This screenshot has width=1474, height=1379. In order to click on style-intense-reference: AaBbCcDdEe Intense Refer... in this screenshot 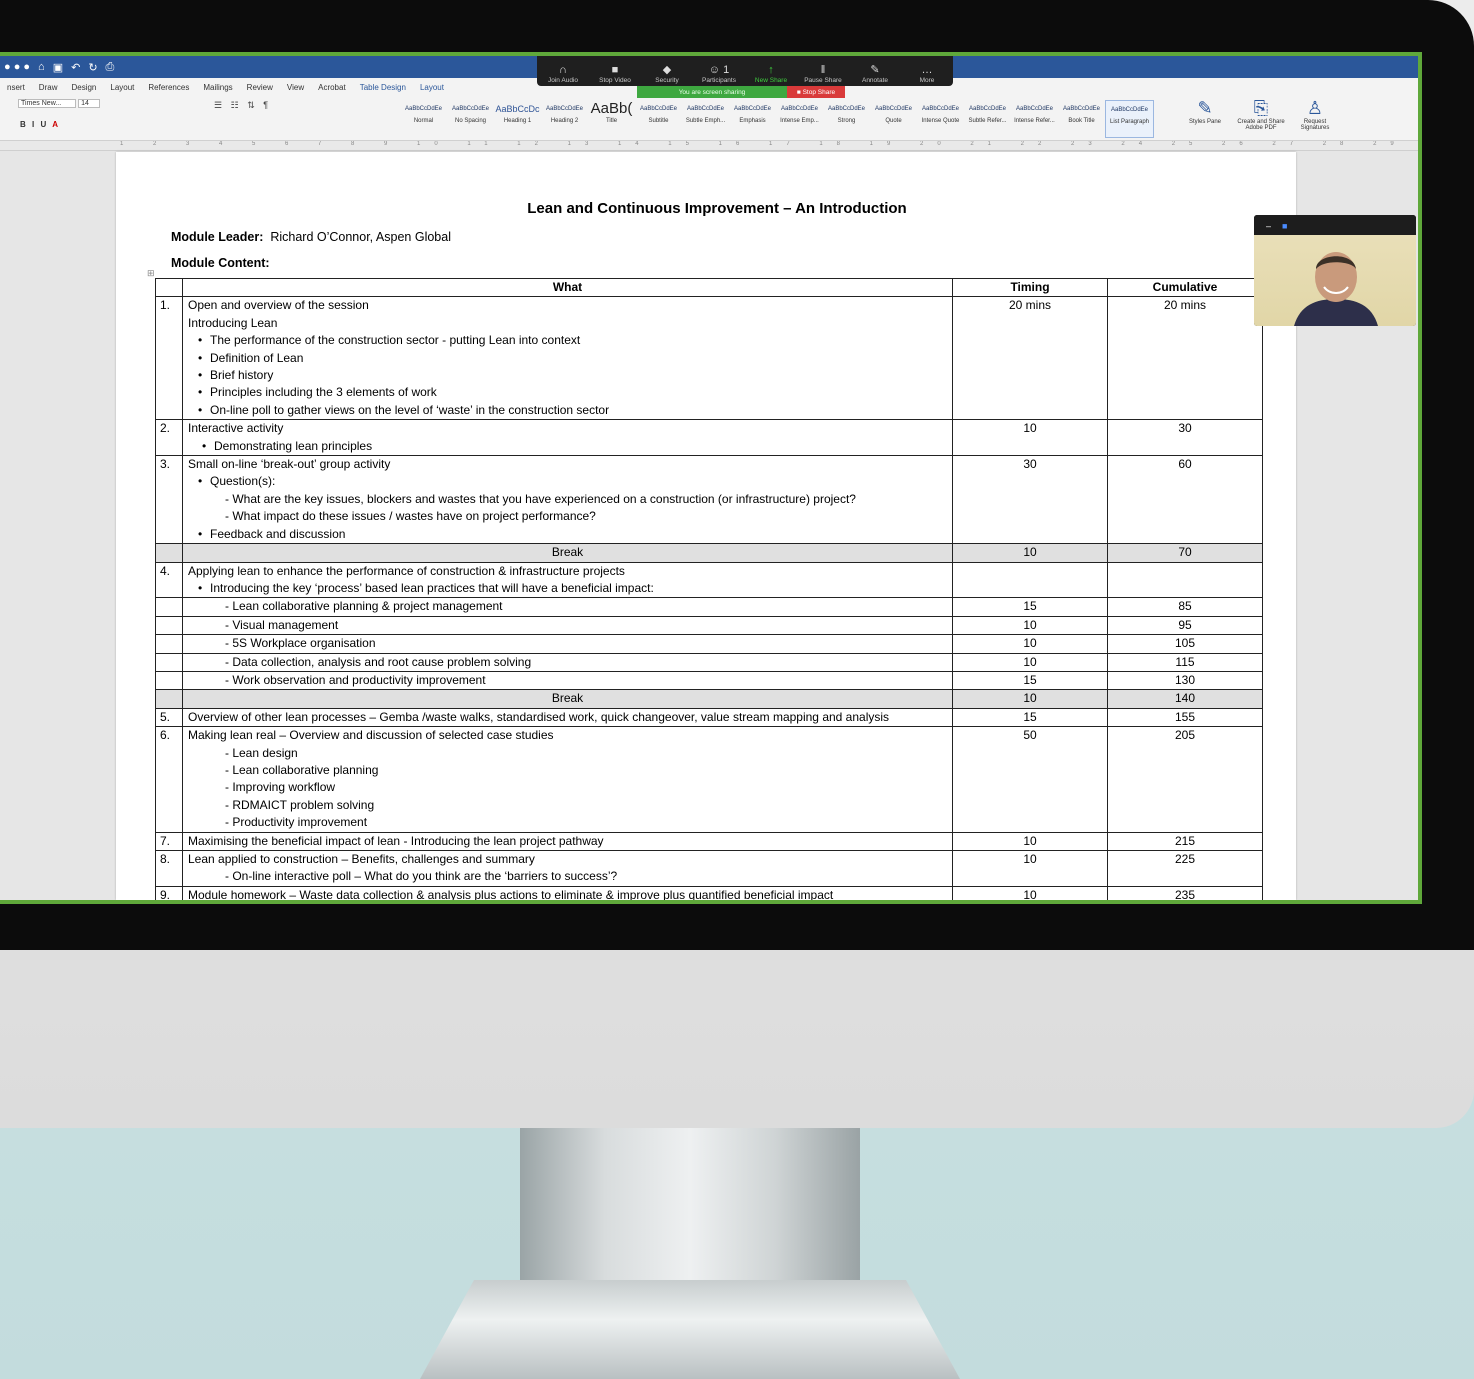, I will do `click(1034, 118)`.